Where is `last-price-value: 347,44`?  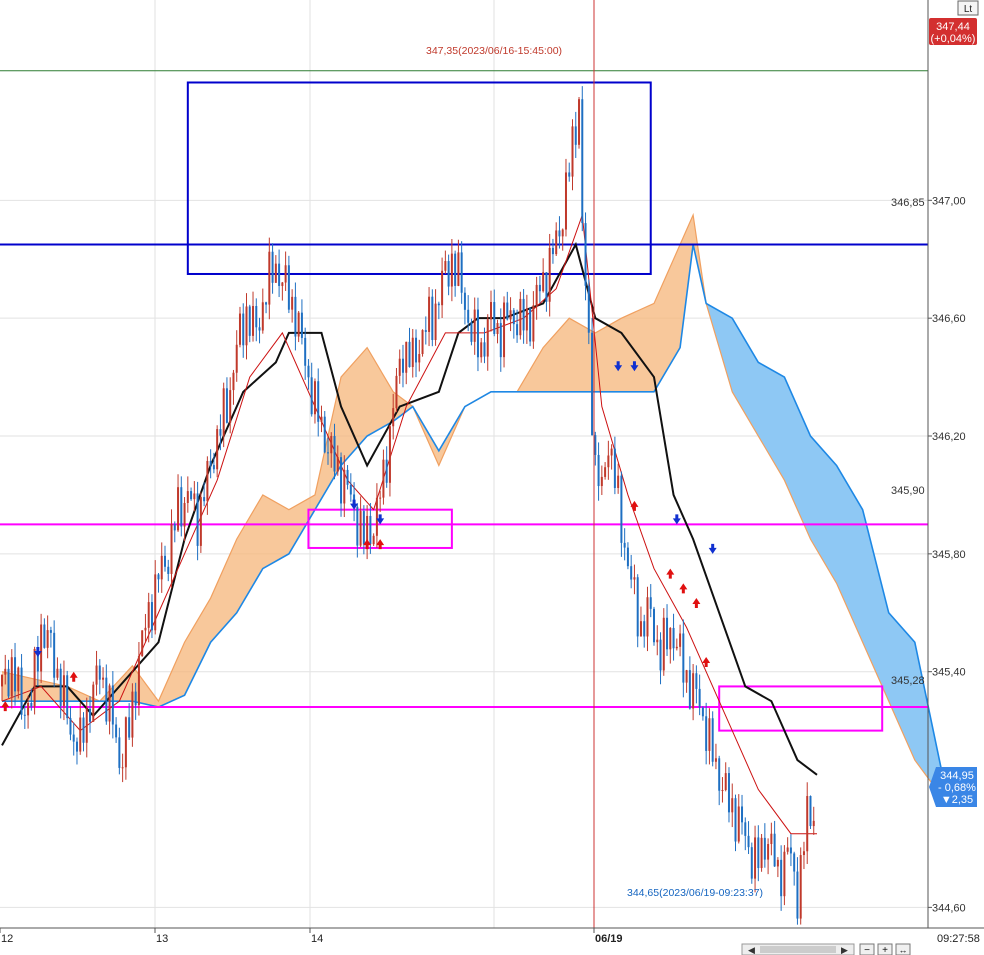
last-price-value: 347,44 is located at coordinates (953, 27).